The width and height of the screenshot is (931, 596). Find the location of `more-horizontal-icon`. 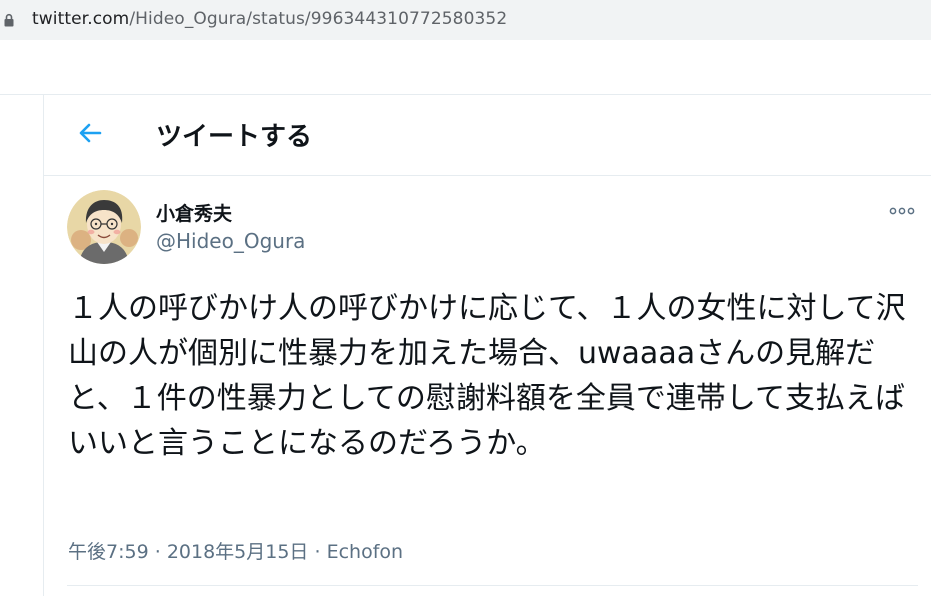

more-horizontal-icon is located at coordinates (902, 211).